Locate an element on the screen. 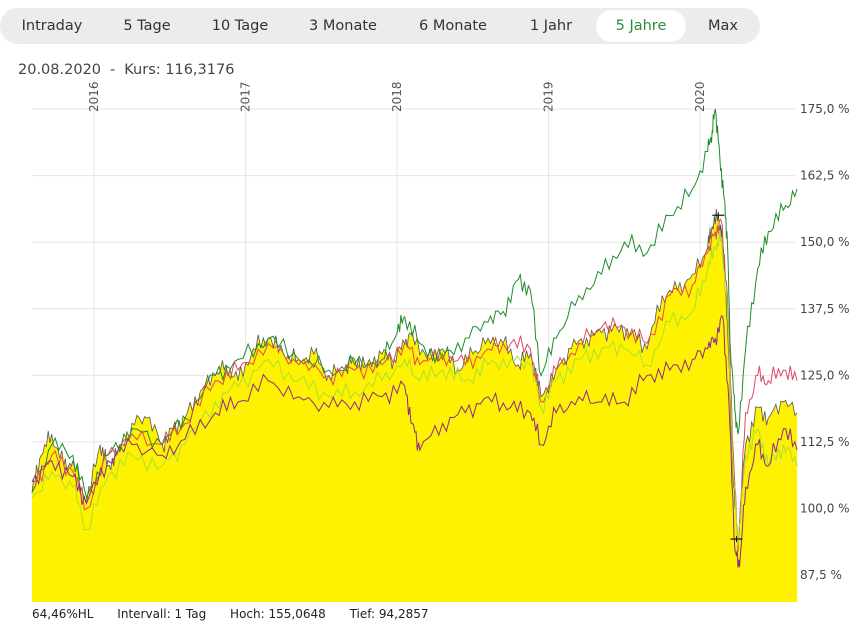 The height and width of the screenshot is (636, 852). y-tick-label: 100,0 % is located at coordinates (825, 509).